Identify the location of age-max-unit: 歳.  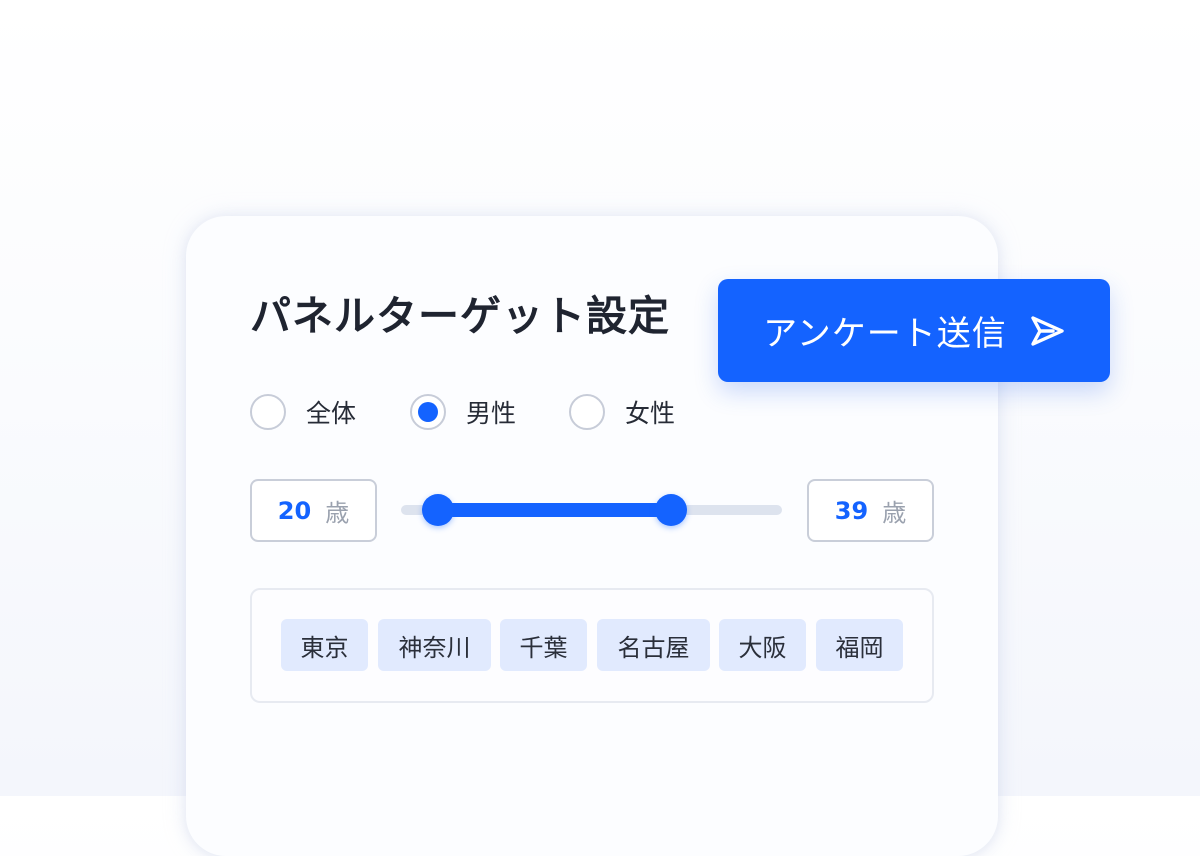
(894, 513).